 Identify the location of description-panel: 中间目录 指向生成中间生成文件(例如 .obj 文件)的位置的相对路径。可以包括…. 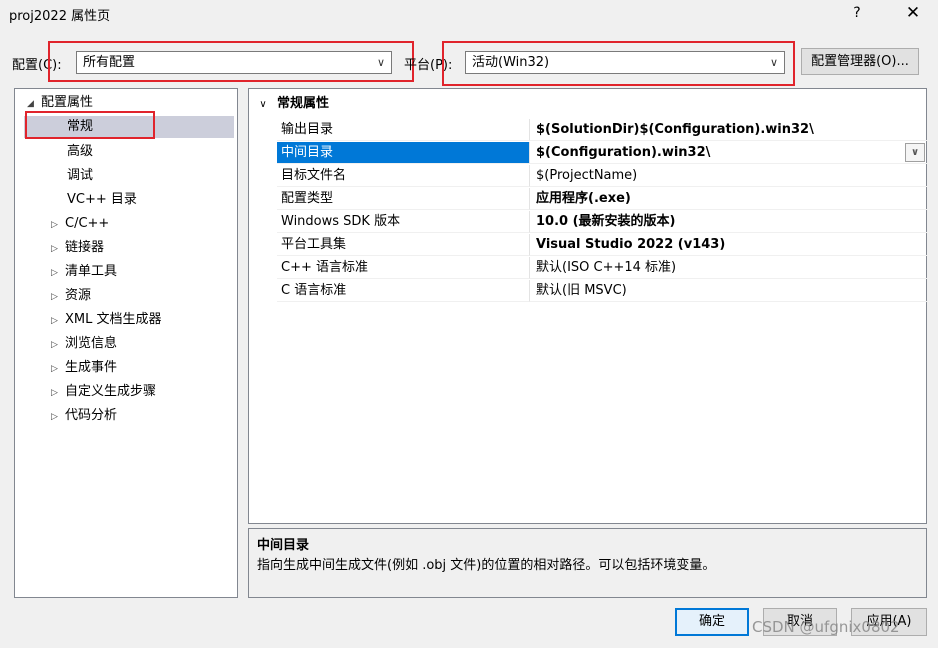
(587, 563).